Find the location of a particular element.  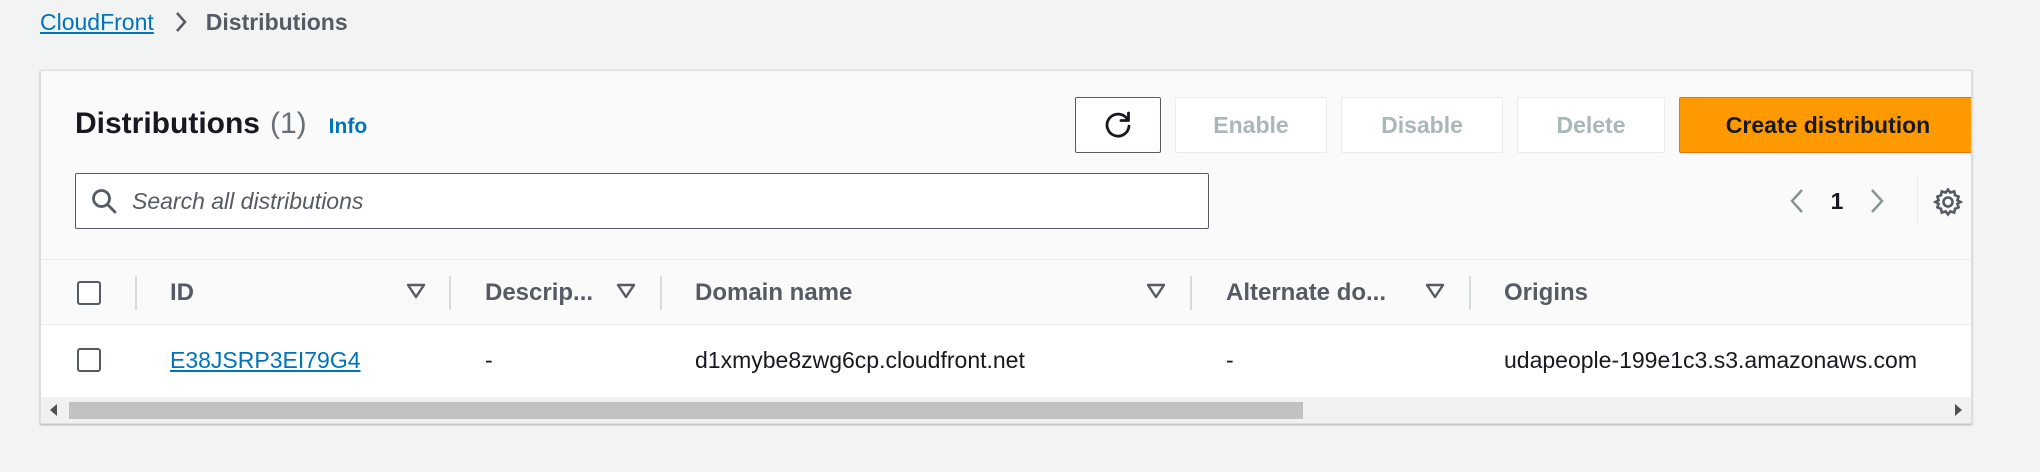

column-header-origins: Origins is located at coordinates (1546, 293).